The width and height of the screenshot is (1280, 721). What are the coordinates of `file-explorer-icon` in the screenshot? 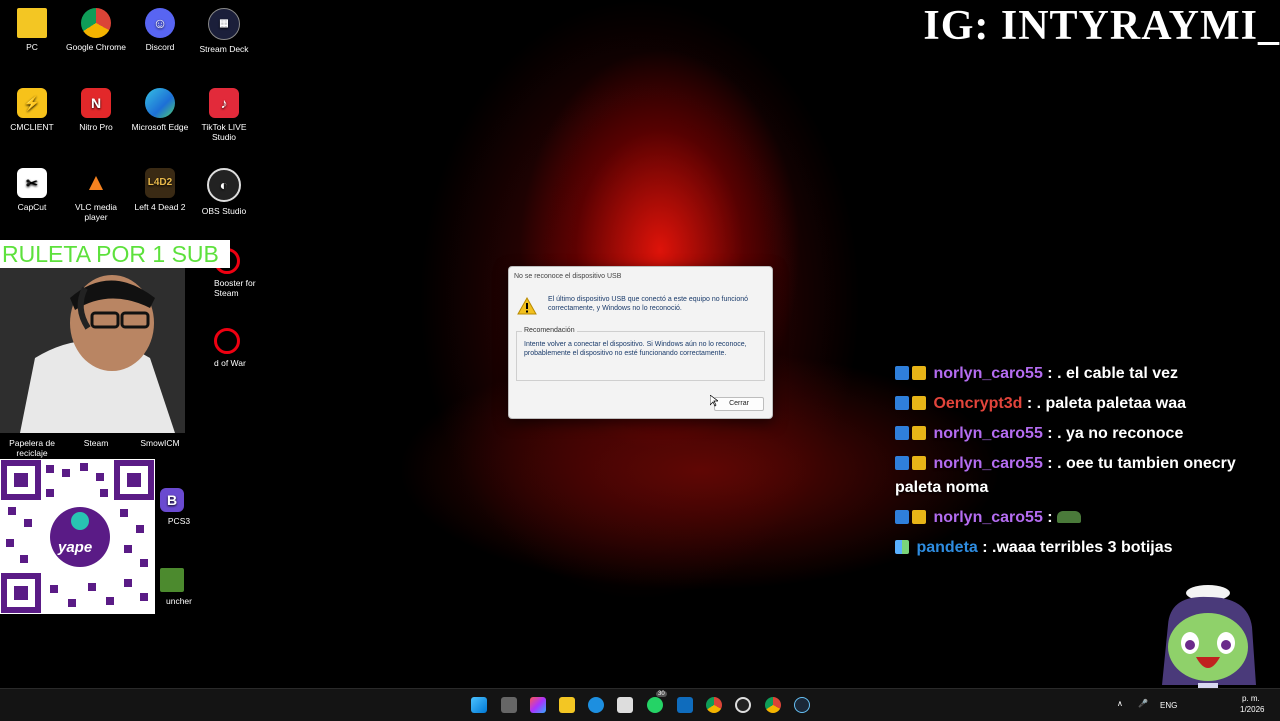 It's located at (567, 705).